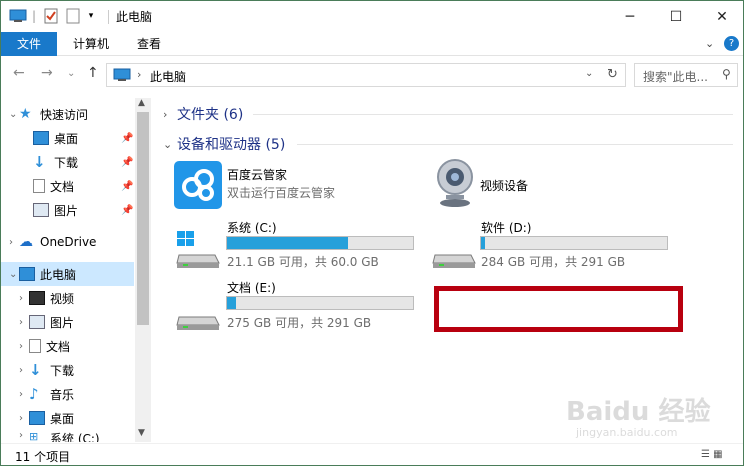 The width and height of the screenshot is (744, 466). Describe the element at coordinates (67, 274) in the screenshot. I see `sidebar-item-this-pc: ⌄ 此电脑` at that location.